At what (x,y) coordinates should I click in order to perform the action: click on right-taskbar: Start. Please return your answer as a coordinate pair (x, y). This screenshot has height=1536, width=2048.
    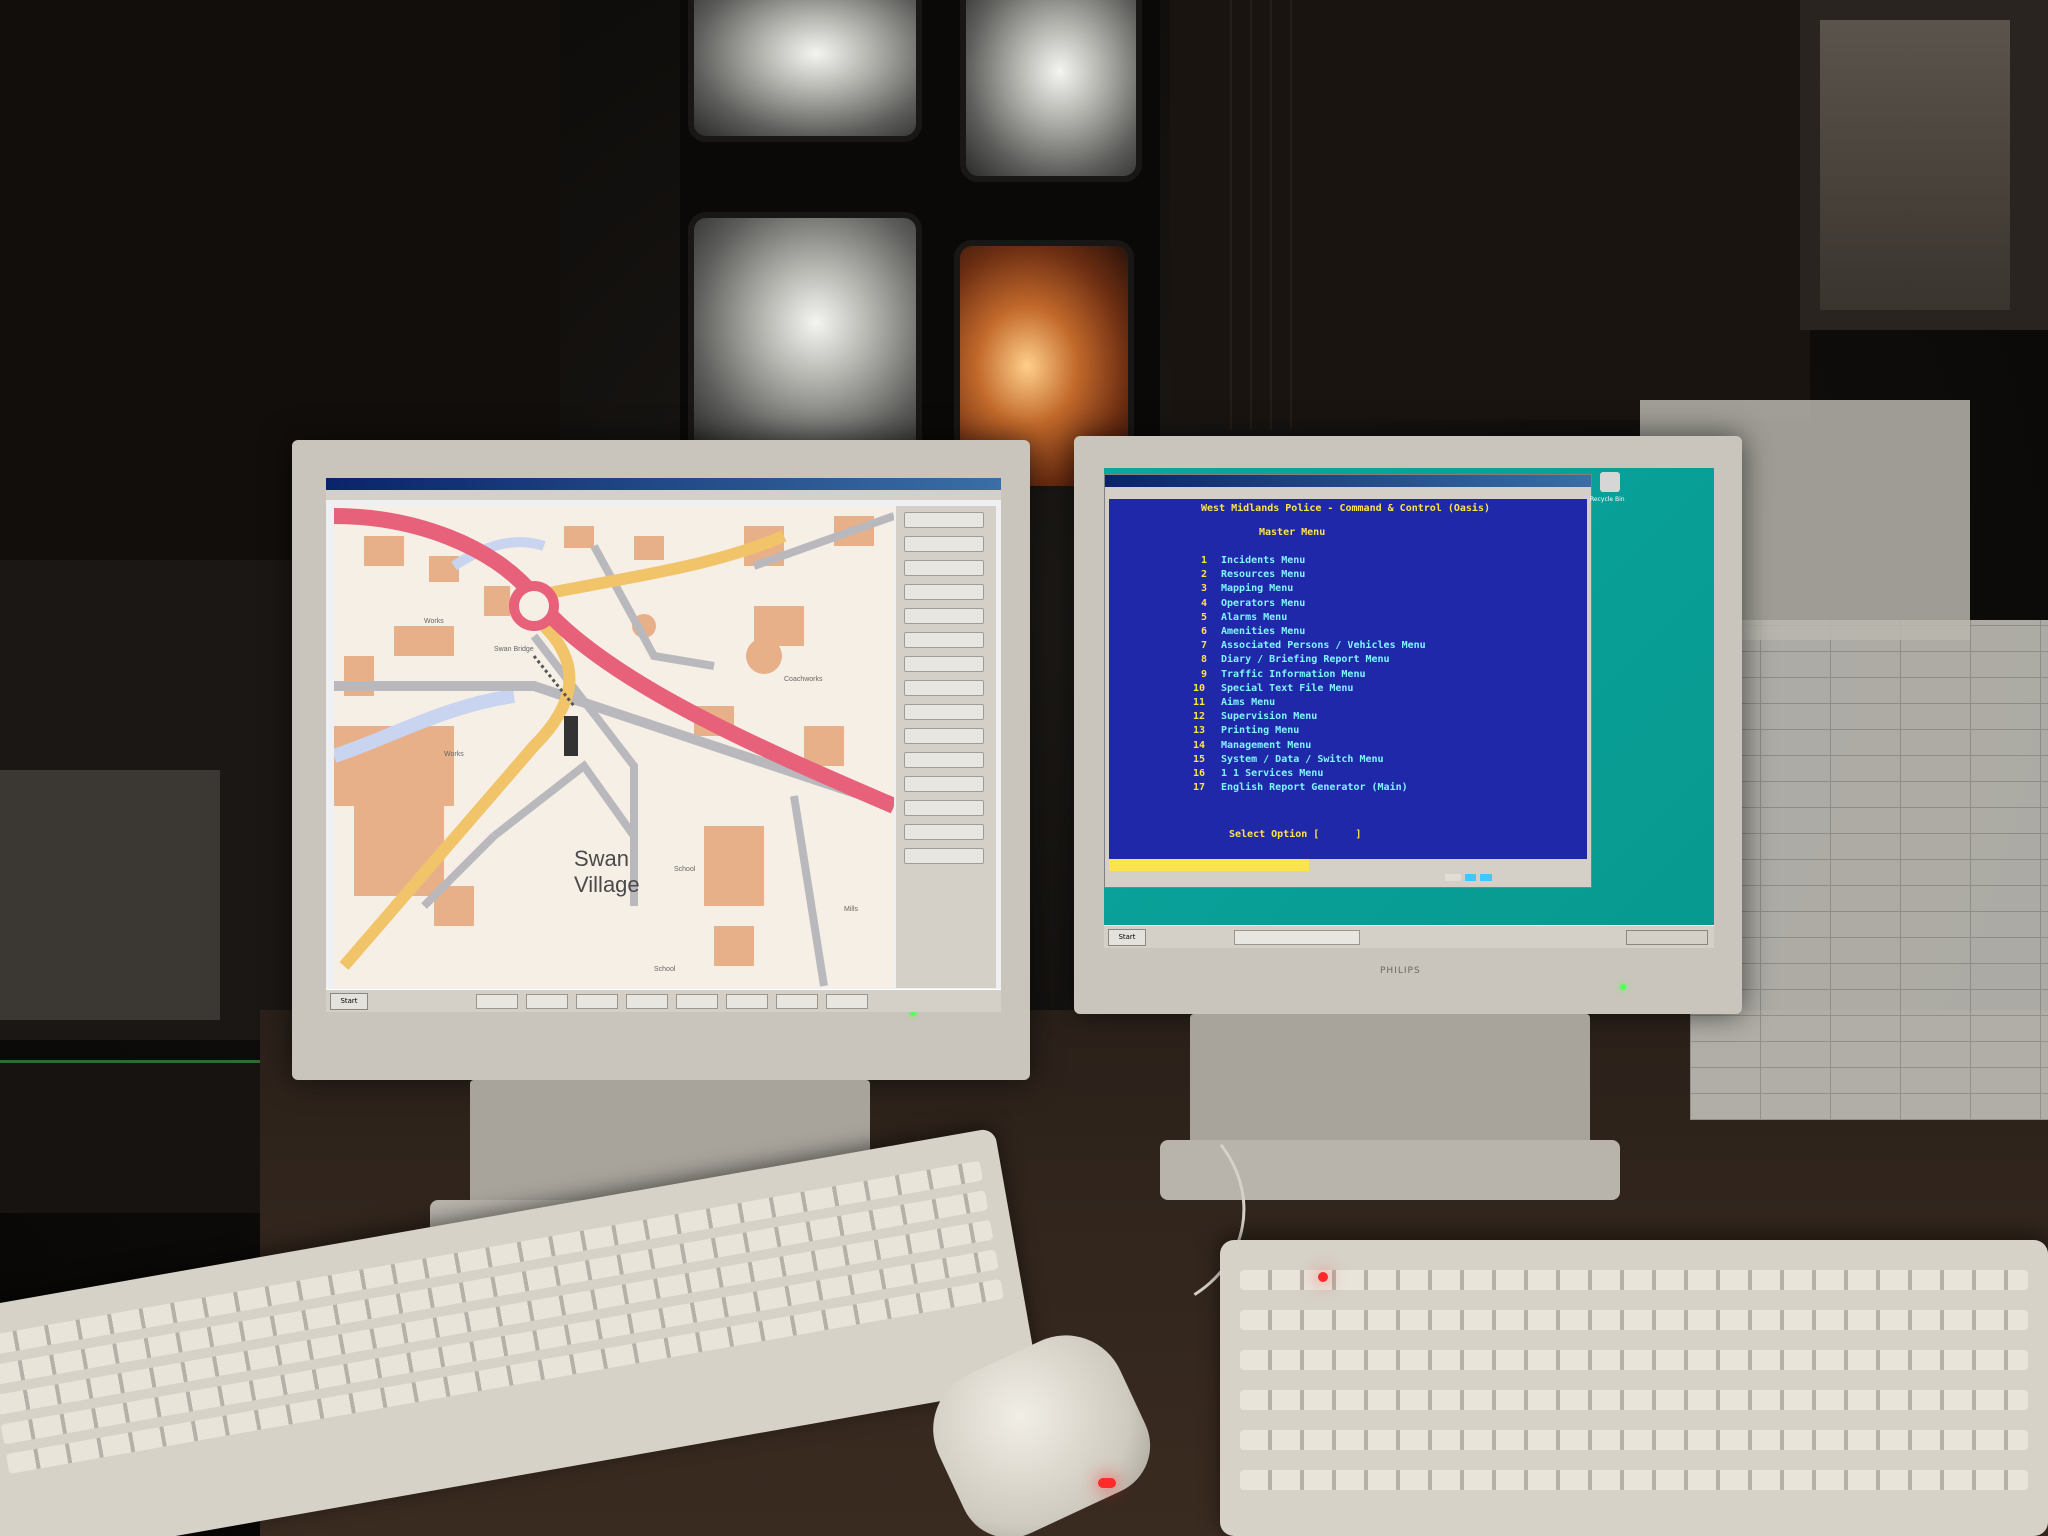
    Looking at the image, I should click on (1409, 936).